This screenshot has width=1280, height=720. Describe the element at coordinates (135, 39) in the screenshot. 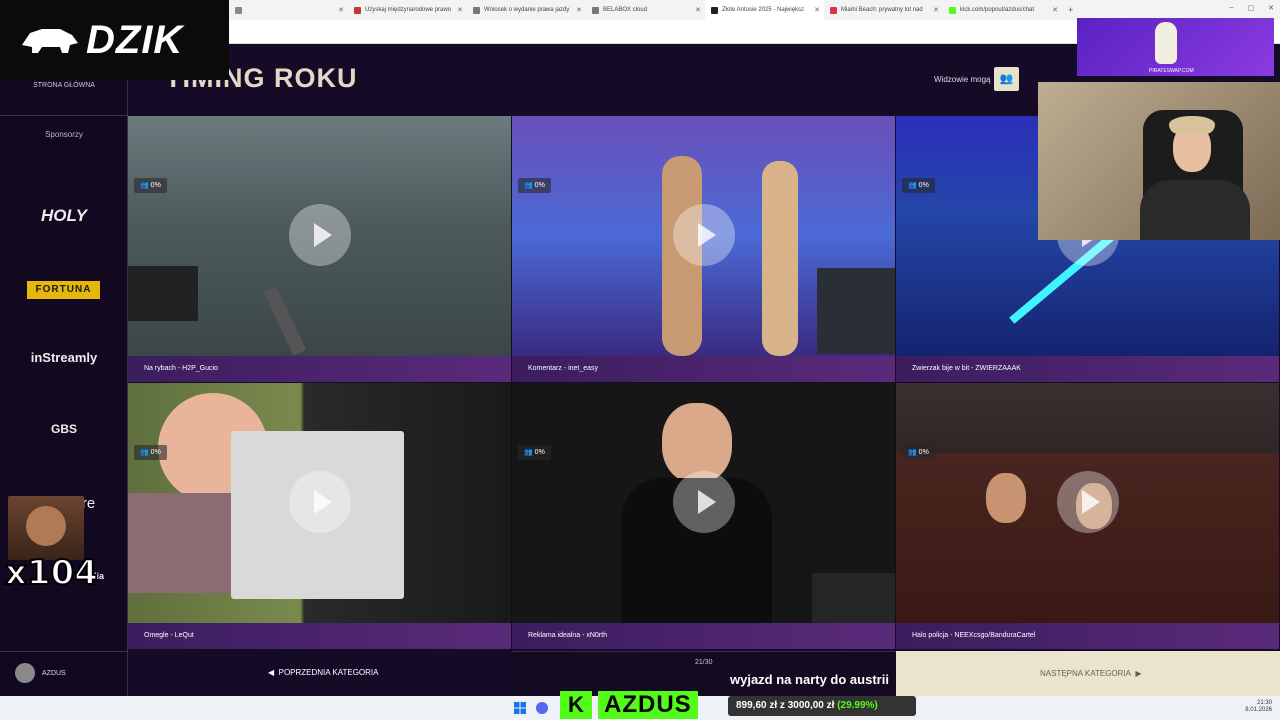

I see `logo-text: DZIK` at that location.